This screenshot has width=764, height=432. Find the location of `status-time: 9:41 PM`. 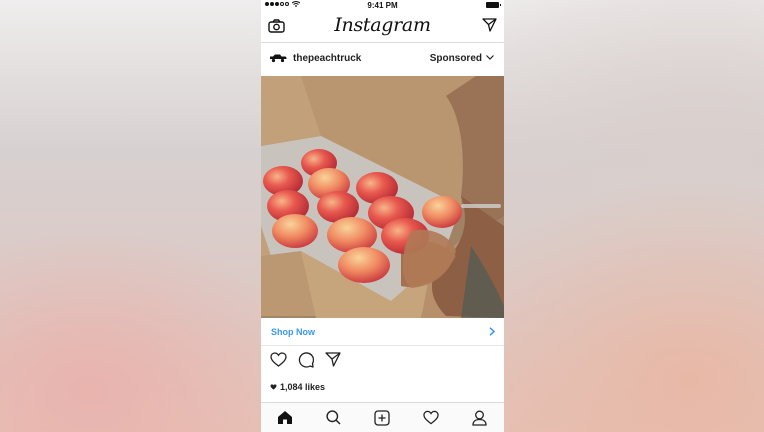

status-time: 9:41 PM is located at coordinates (382, 5).